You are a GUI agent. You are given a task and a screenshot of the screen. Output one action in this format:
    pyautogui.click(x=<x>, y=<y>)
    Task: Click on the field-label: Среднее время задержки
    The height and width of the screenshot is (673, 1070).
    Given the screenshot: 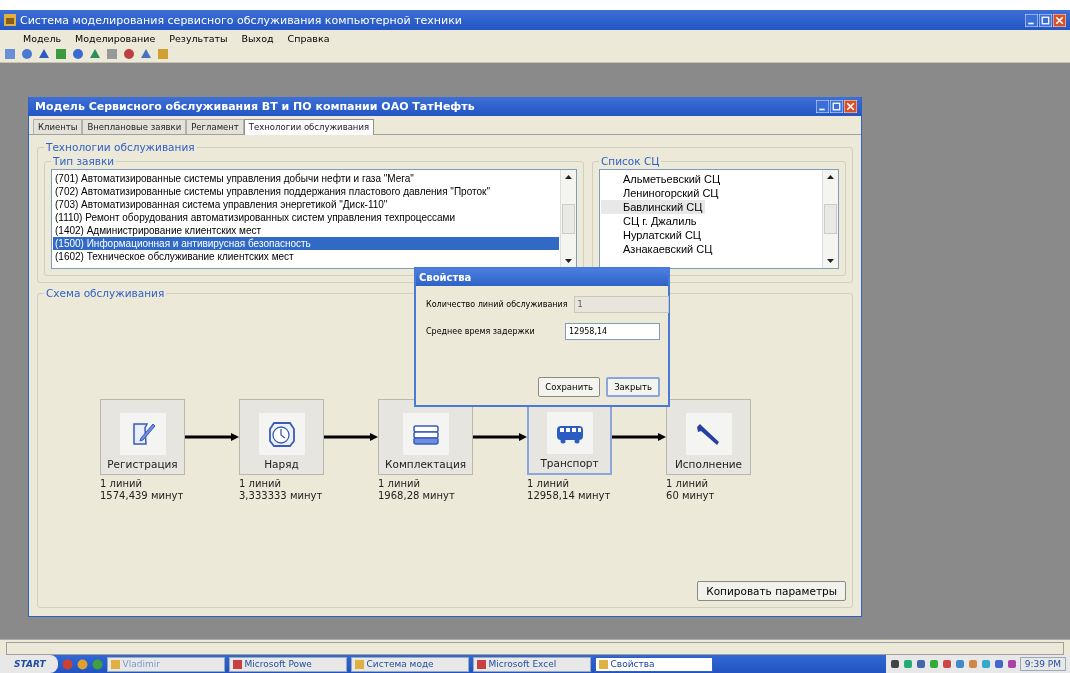 What is the action you would take?
    pyautogui.click(x=480, y=331)
    